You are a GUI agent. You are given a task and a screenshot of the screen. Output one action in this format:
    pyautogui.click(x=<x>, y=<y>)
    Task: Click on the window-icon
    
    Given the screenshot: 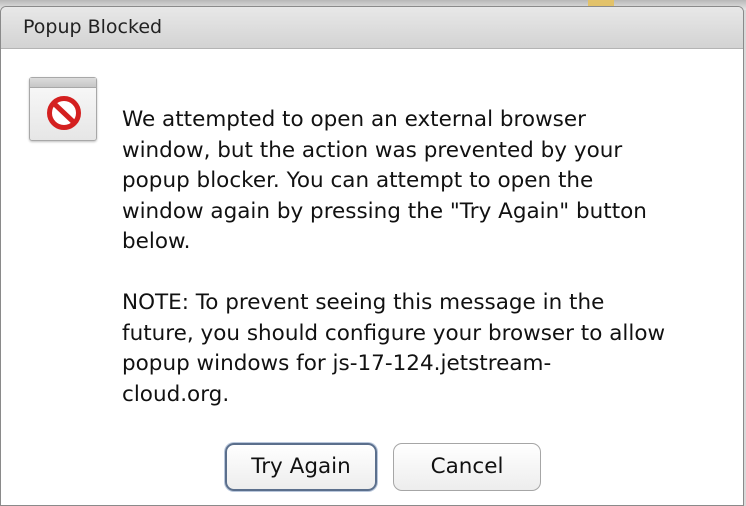 What is the action you would take?
    pyautogui.click(x=63, y=109)
    